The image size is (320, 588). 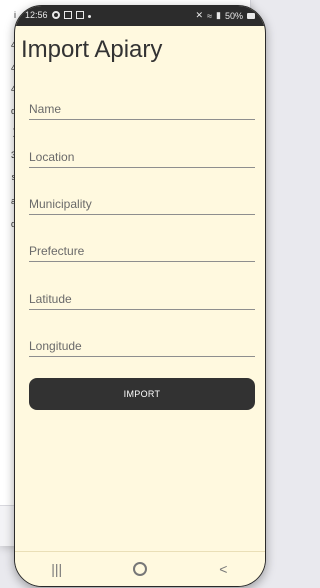 What do you see at coordinates (55, 15) in the screenshot?
I see `settings-icon` at bounding box center [55, 15].